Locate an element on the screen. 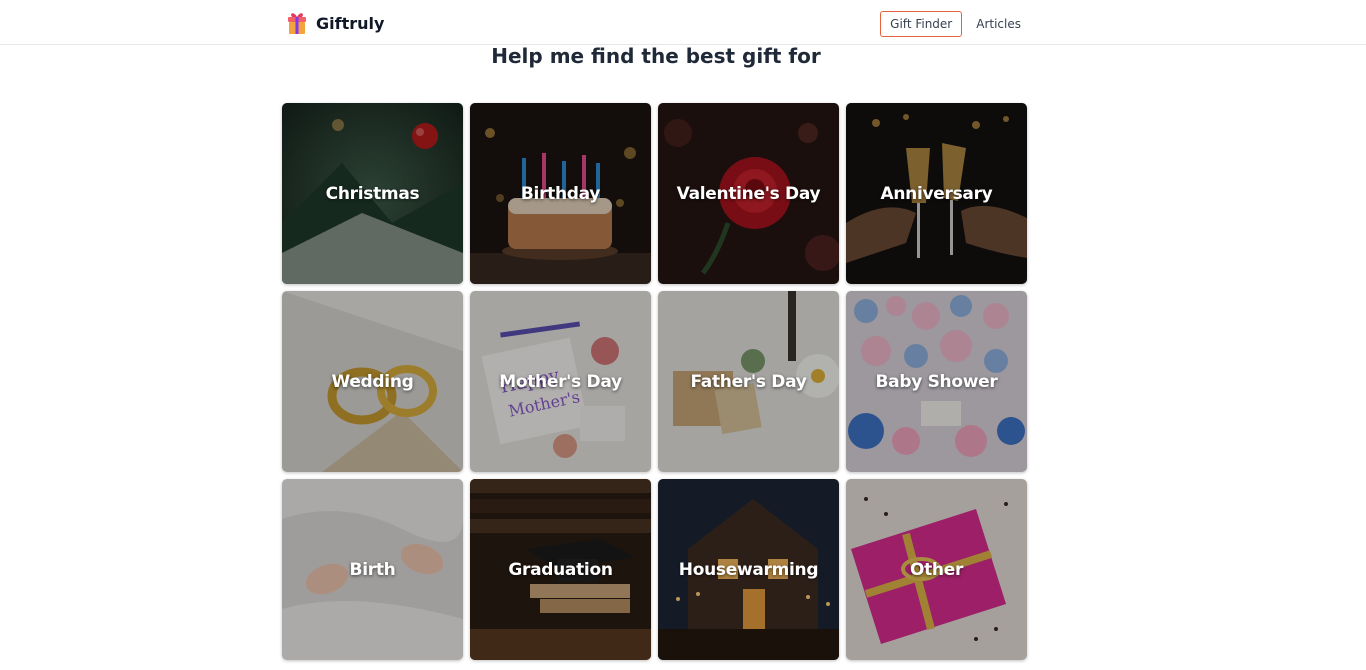 This screenshot has width=1366, height=670. occasion-card-baby-shower: Baby Shower is located at coordinates (936, 381).